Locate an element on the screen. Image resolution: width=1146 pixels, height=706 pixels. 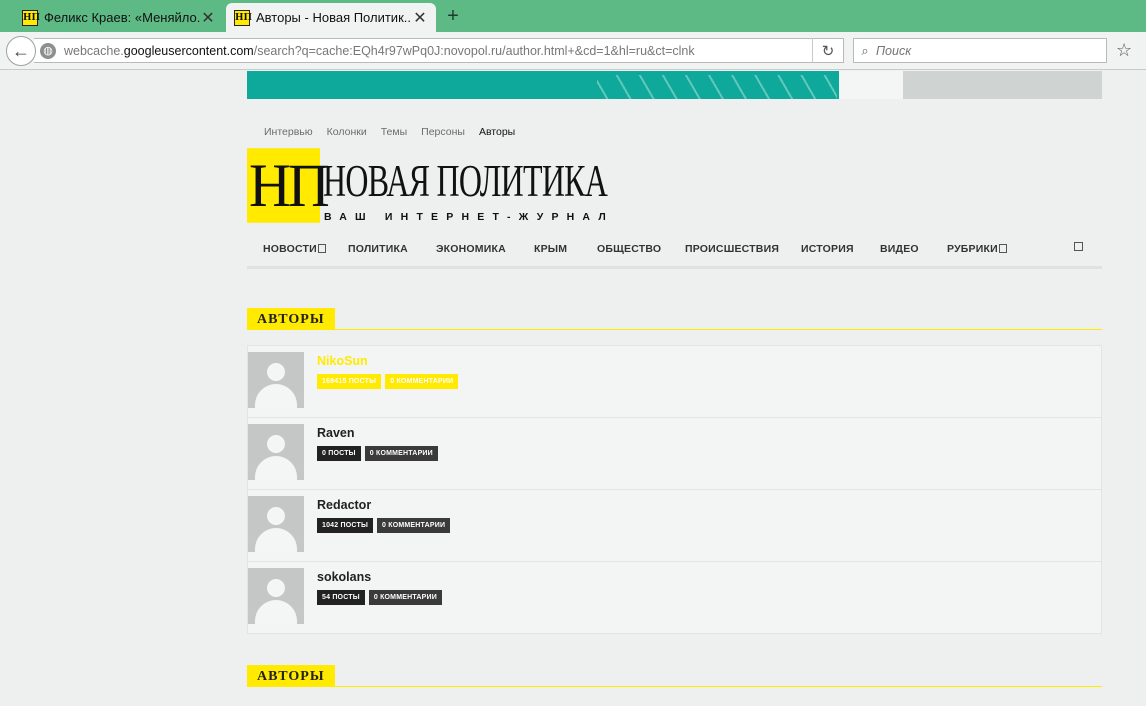
logo-name: НОВАЯ ПОЛИТИКА is located at coordinates (465, 181).